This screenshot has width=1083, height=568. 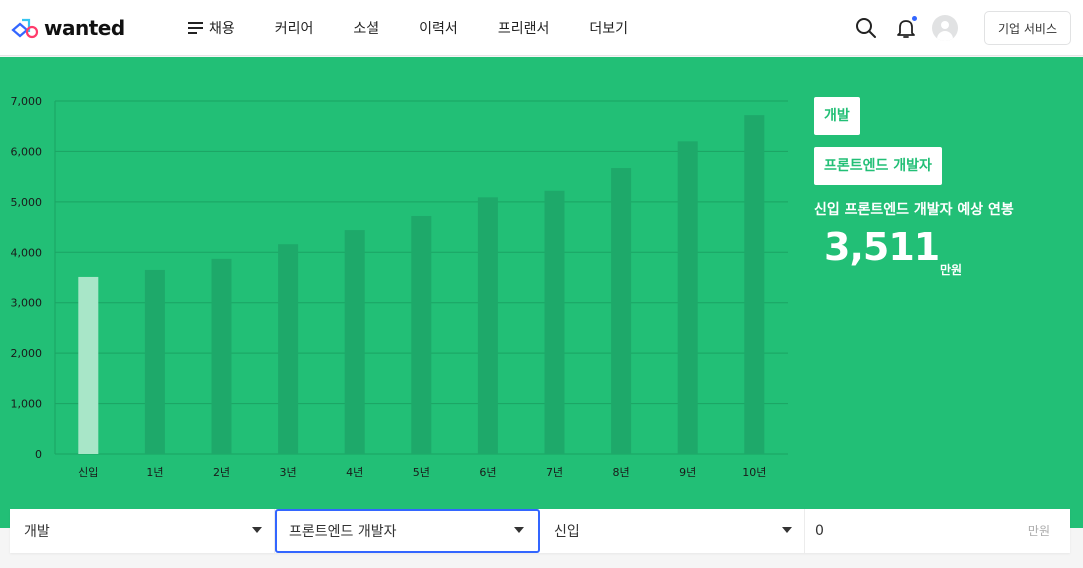 What do you see at coordinates (487, 325) in the screenshot?
I see `bar-6년` at bounding box center [487, 325].